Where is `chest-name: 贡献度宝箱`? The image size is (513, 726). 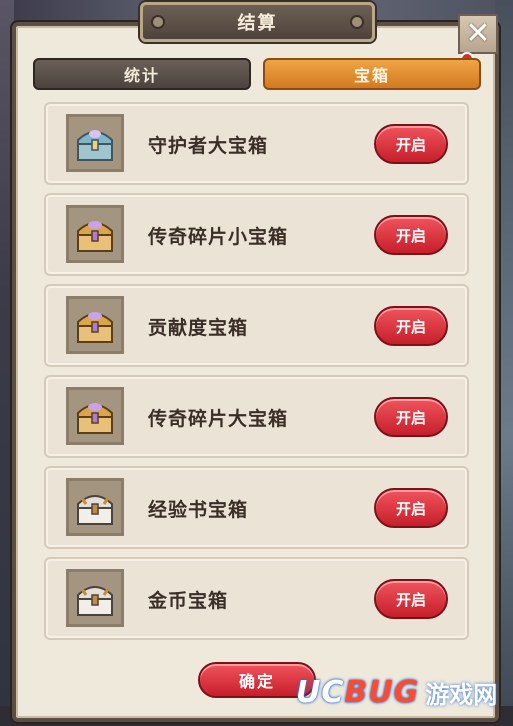
chest-name: 贡献度宝箱 is located at coordinates (198, 328).